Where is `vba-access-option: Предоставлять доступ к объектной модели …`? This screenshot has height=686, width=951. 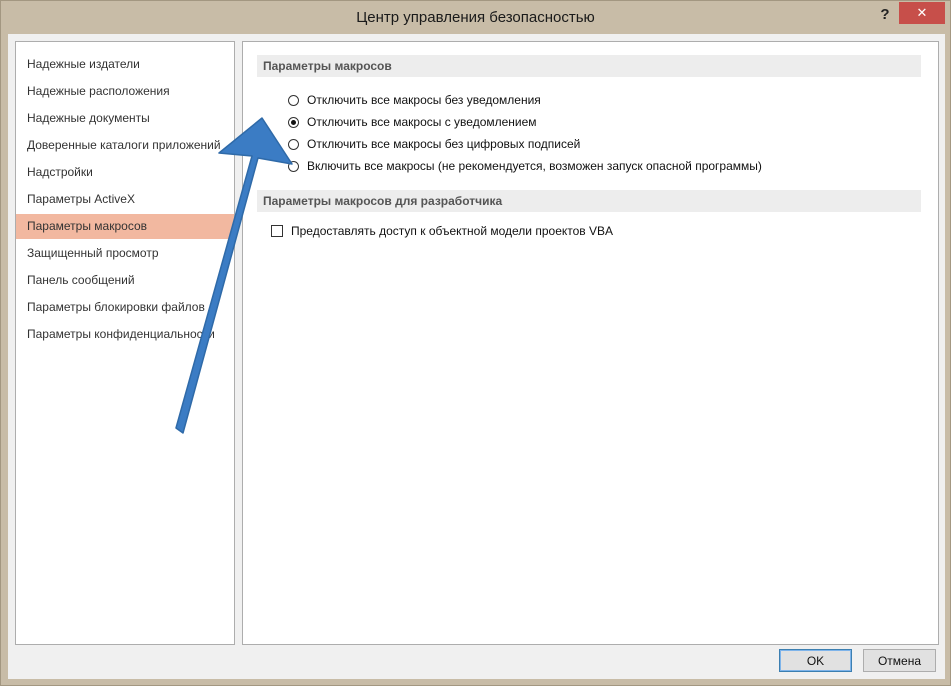
vba-access-option: Предоставлять доступ к объектной модели … is located at coordinates (442, 231).